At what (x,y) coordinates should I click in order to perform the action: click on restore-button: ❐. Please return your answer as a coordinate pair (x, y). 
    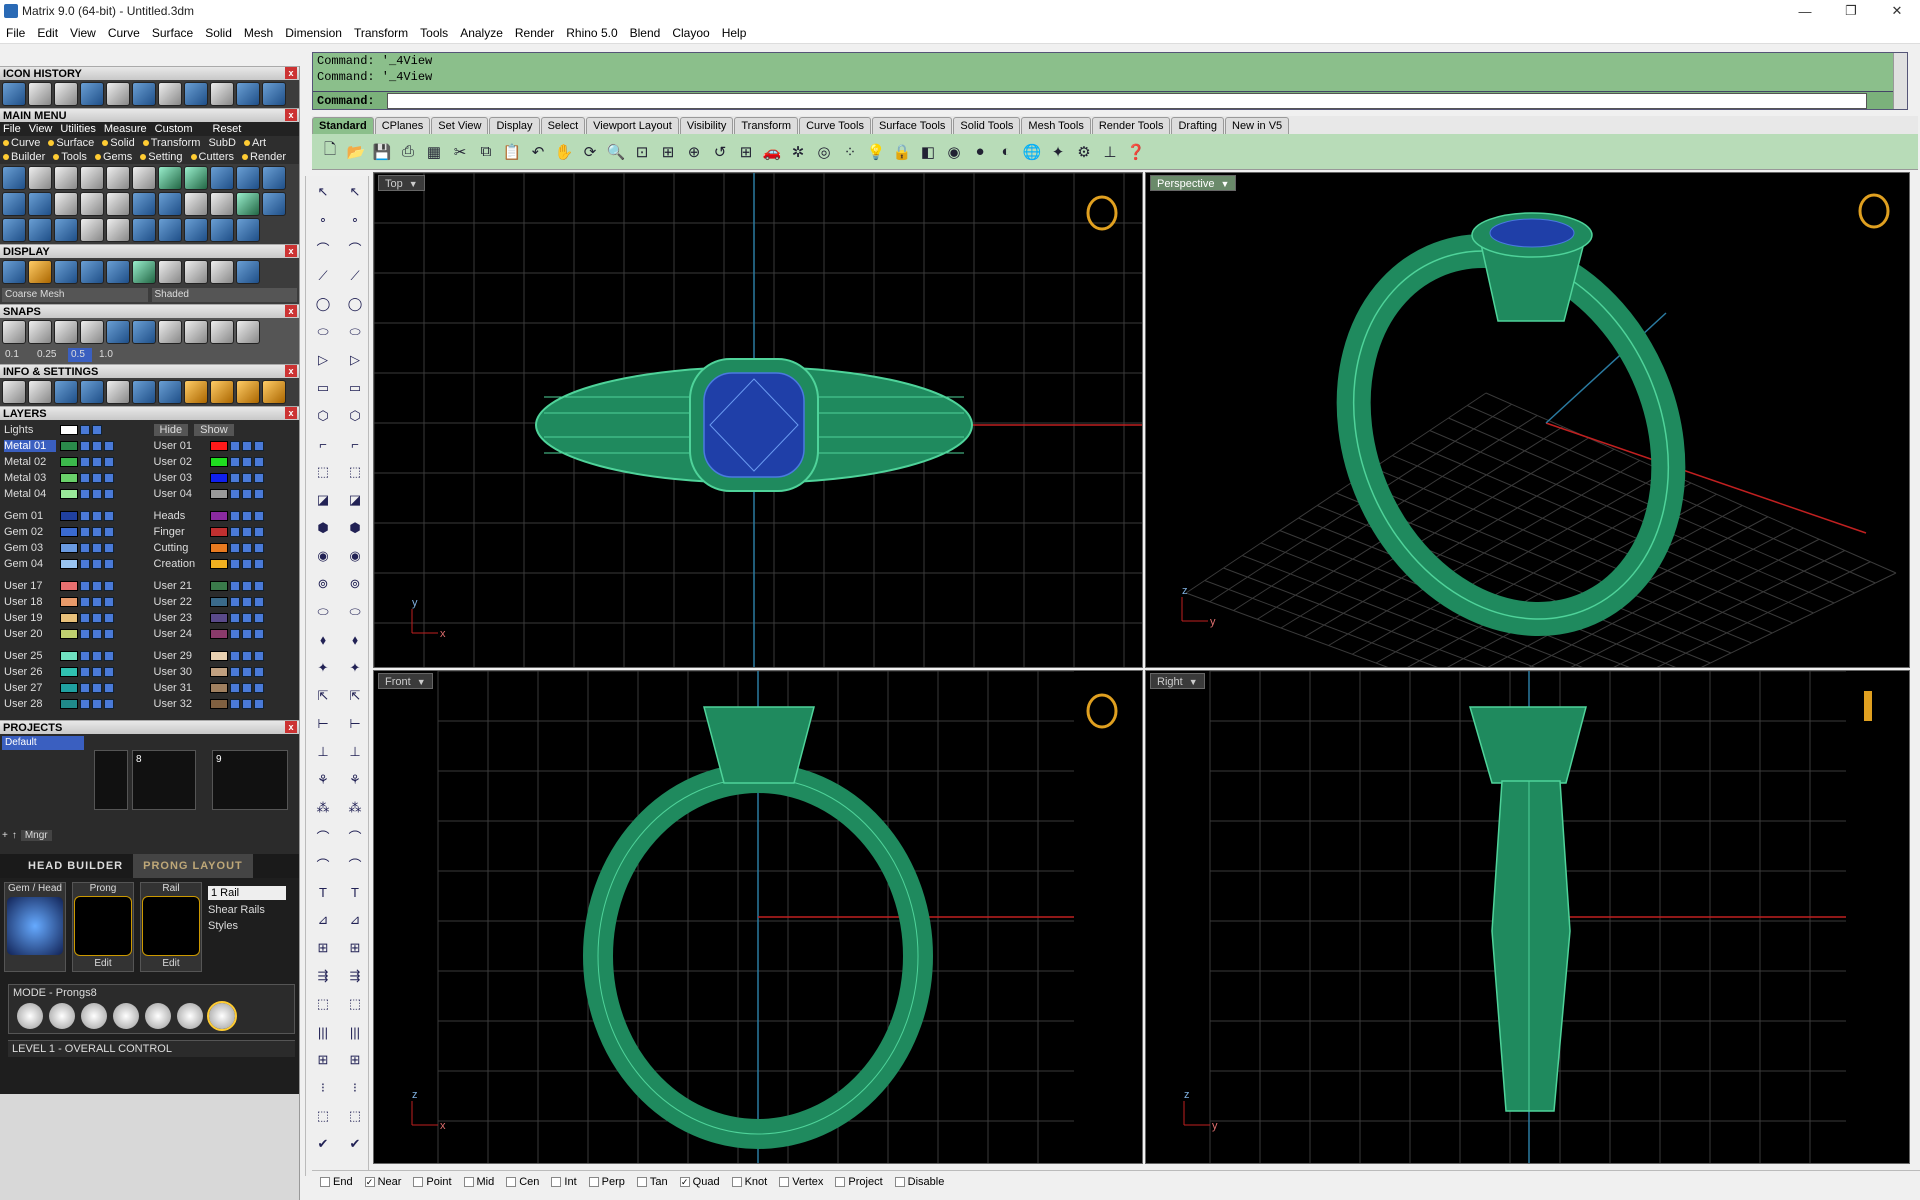
    Looking at the image, I should click on (1851, 11).